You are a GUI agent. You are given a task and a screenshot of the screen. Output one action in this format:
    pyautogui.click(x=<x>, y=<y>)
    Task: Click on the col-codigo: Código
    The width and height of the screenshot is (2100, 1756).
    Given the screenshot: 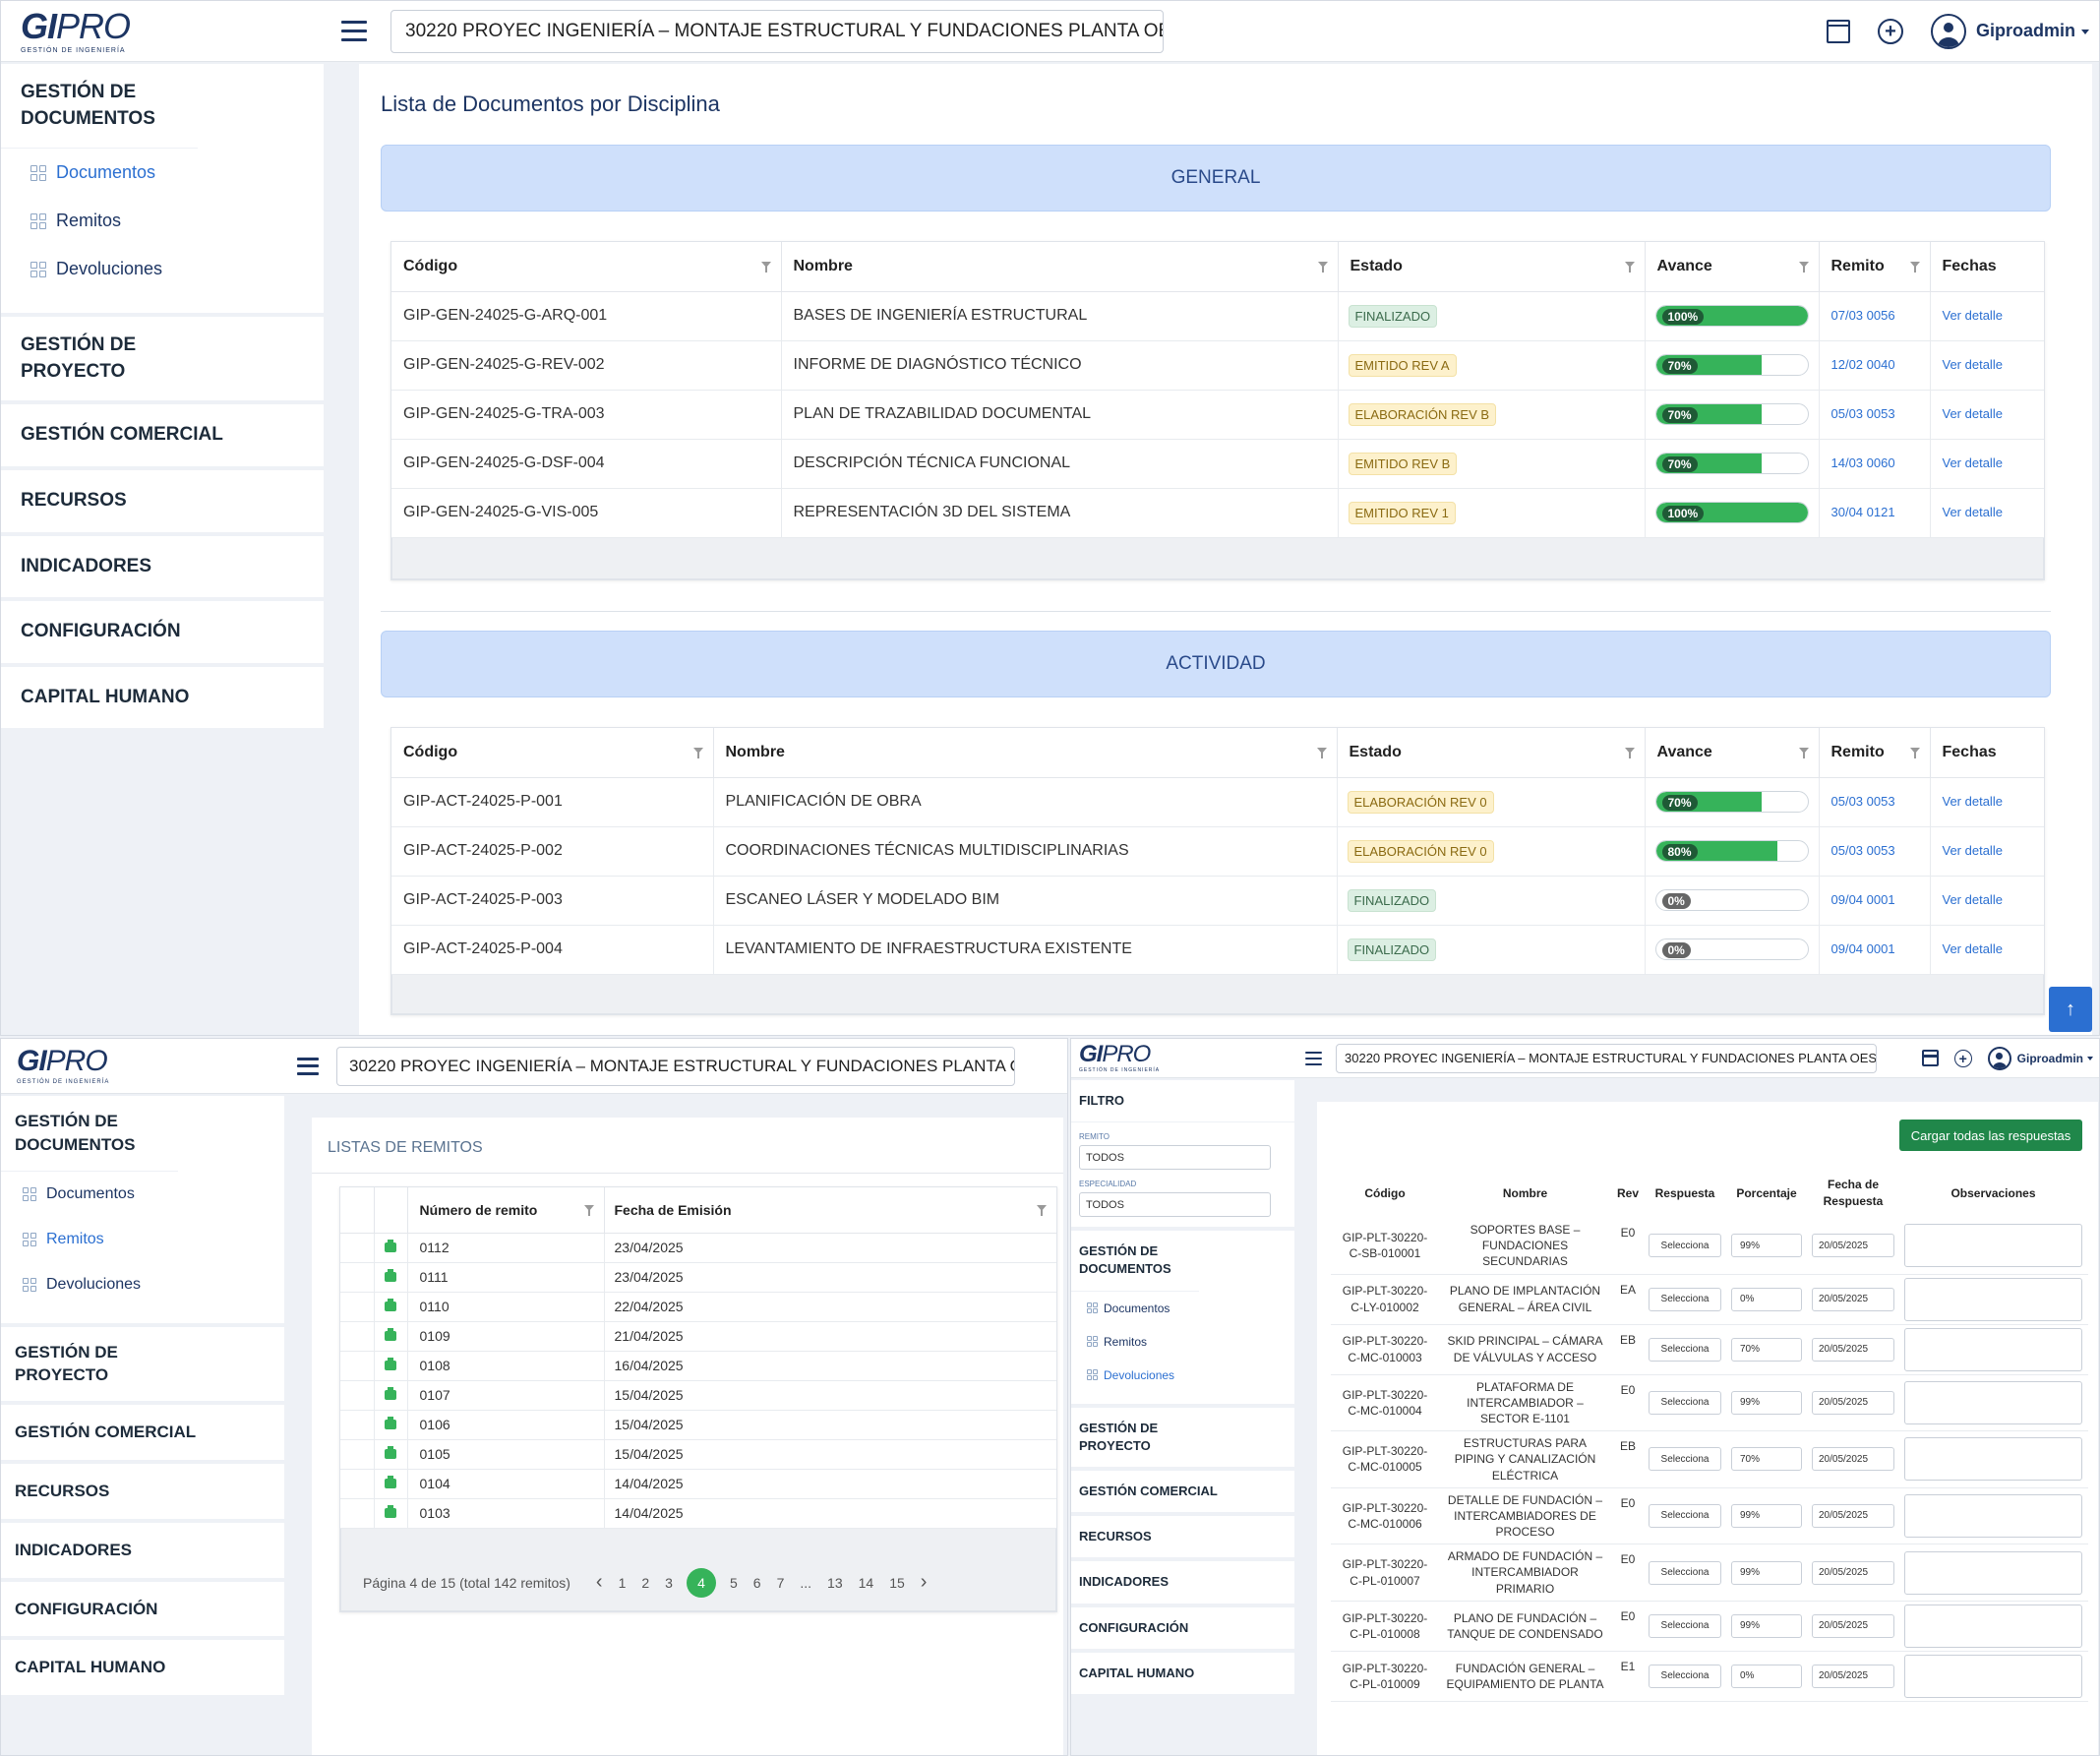 What is the action you would take?
    pyautogui.click(x=552, y=753)
    